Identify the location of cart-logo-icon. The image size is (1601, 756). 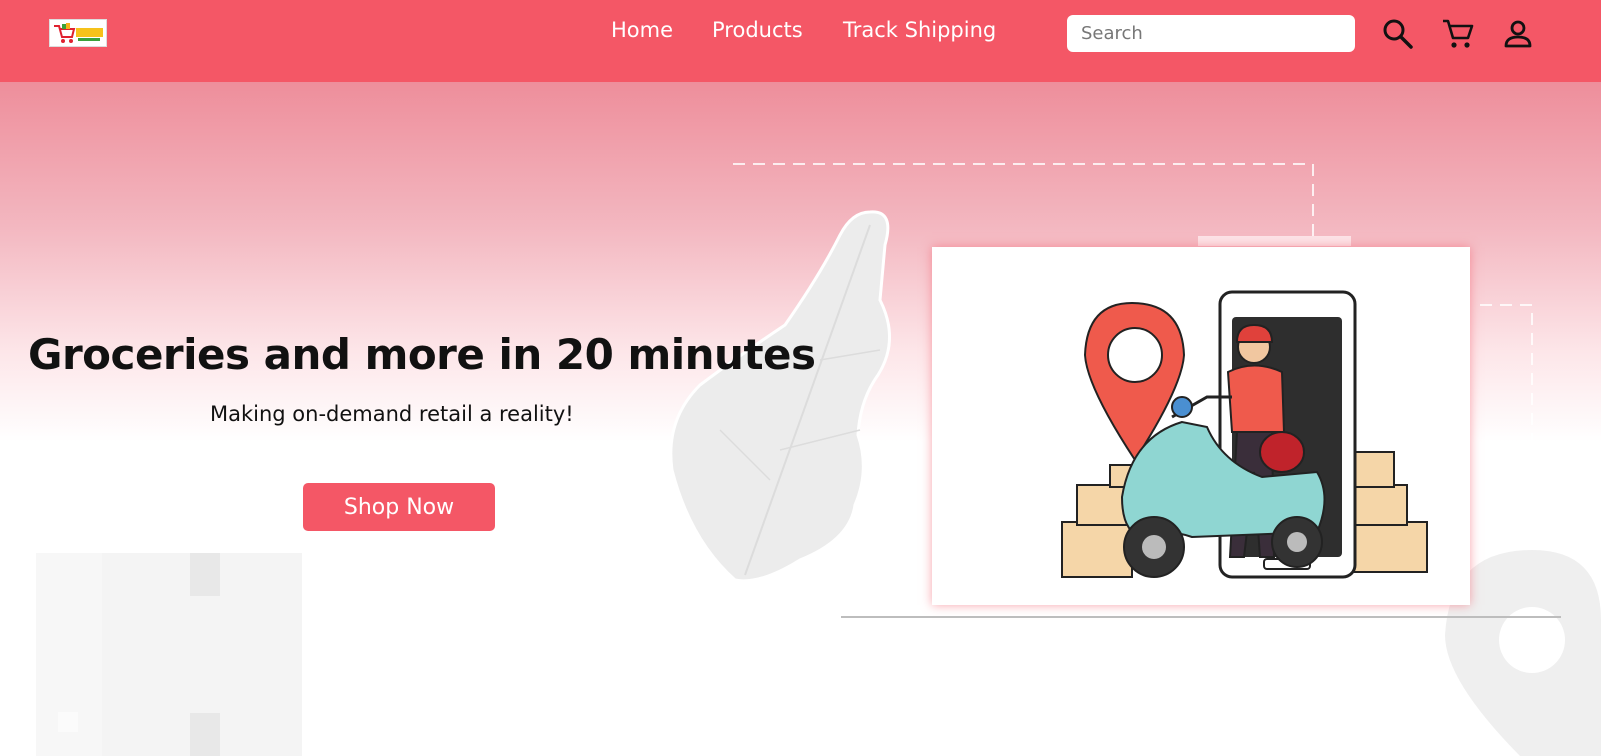
(78, 33).